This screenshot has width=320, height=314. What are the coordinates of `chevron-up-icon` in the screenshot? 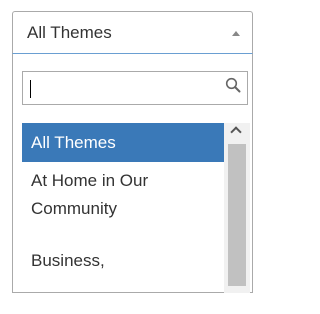 It's located at (237, 133).